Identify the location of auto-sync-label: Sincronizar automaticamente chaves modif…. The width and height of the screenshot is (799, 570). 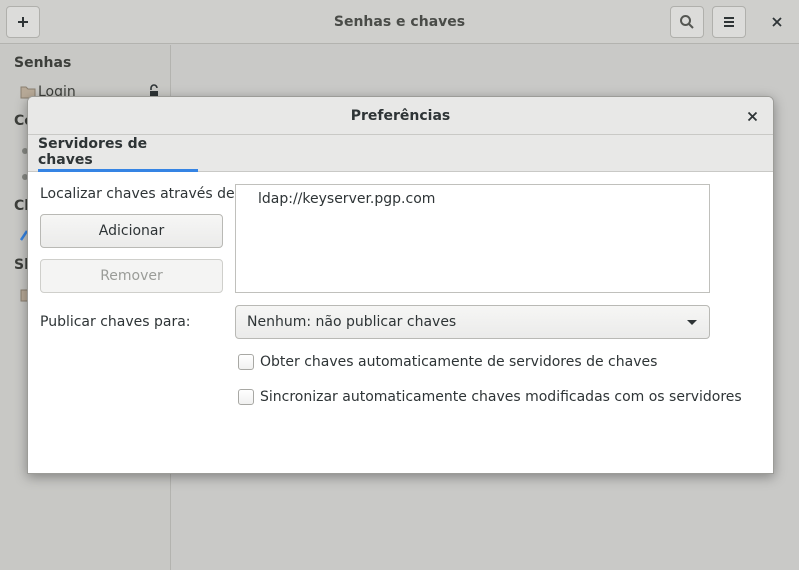
(501, 397).